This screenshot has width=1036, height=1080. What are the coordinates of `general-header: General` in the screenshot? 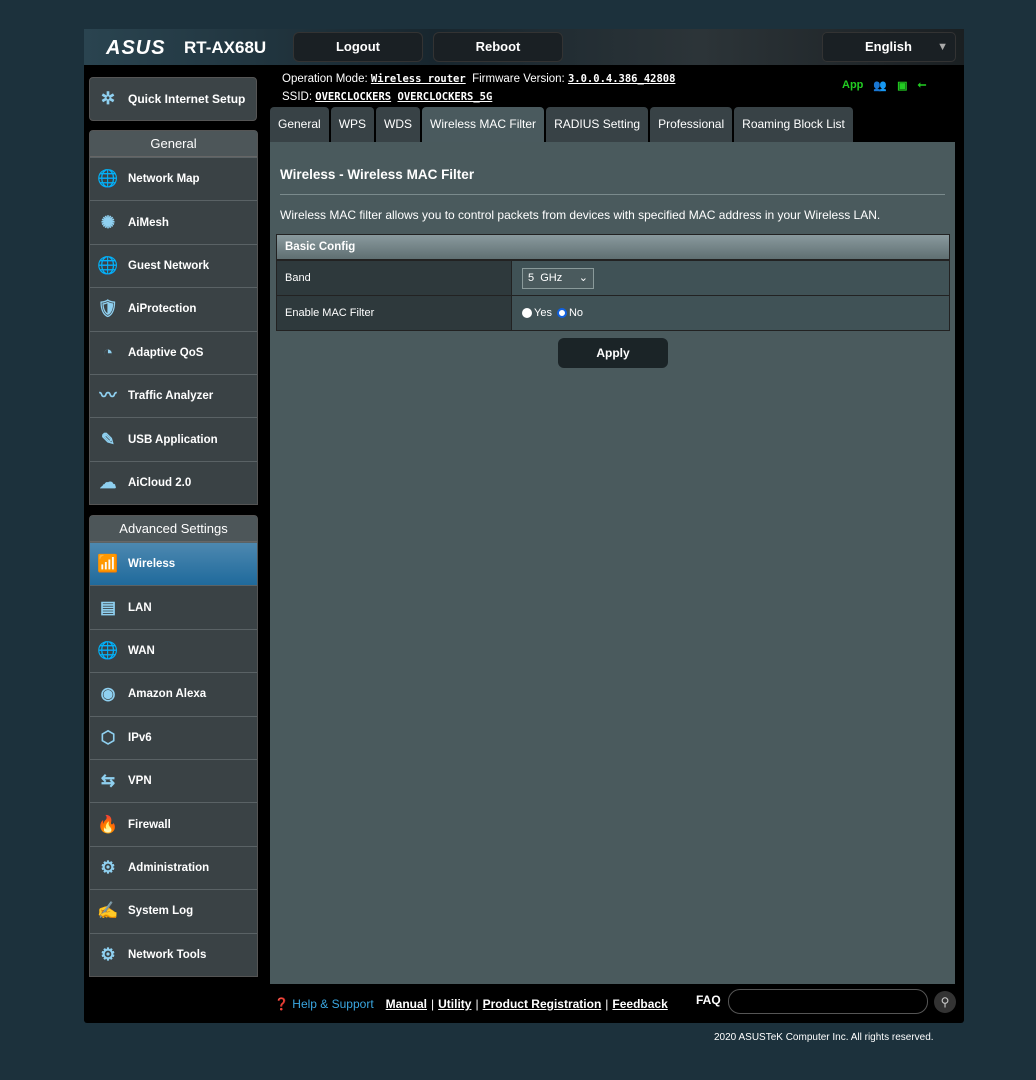 It's located at (173, 144).